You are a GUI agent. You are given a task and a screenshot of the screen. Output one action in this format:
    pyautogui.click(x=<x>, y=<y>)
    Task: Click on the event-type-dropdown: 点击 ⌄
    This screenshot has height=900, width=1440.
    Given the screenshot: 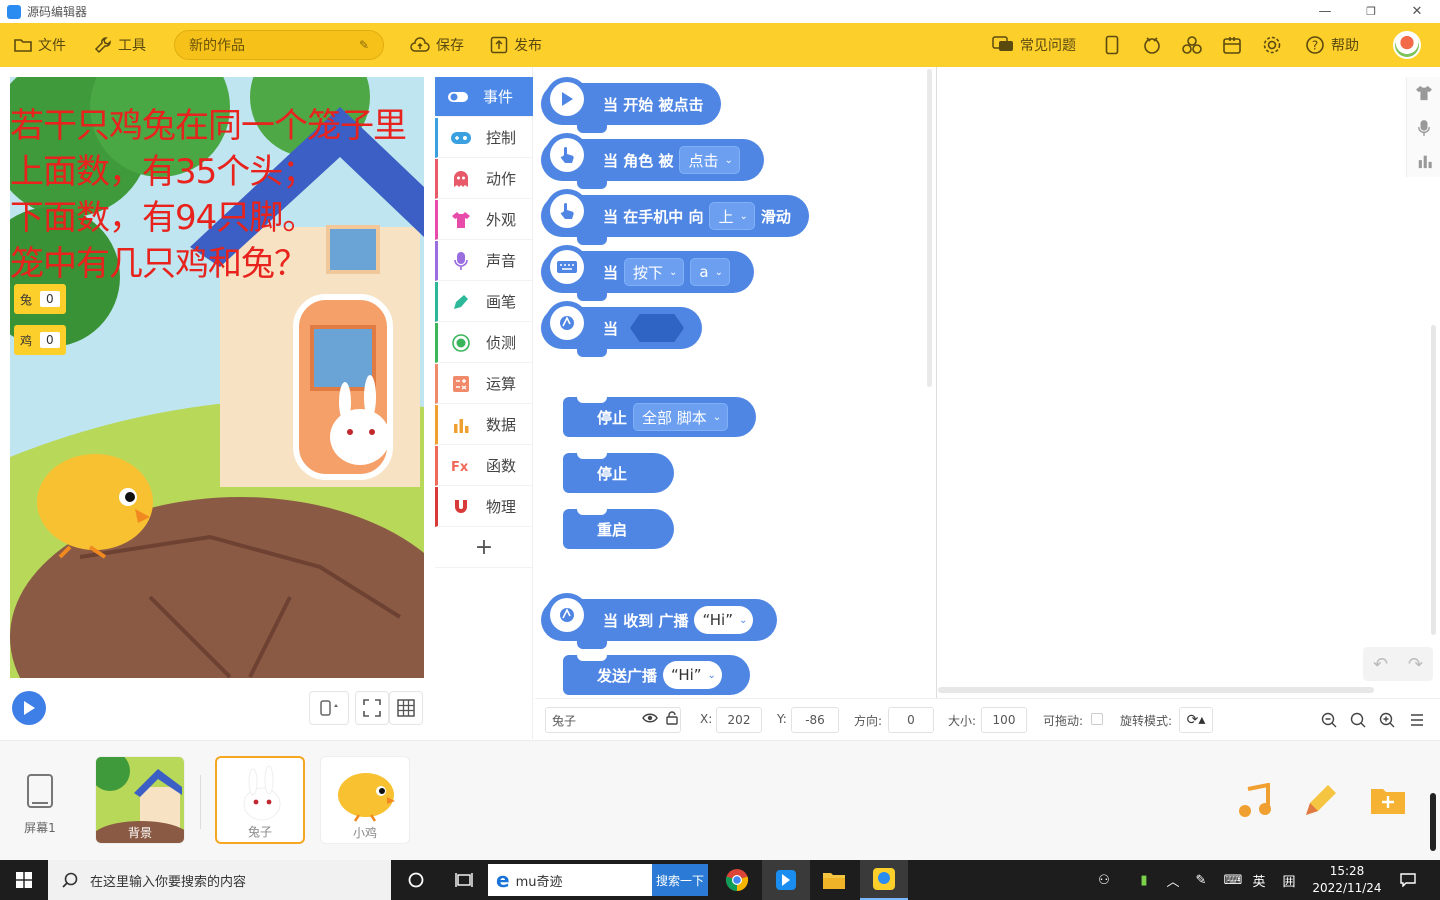 What is the action you would take?
    pyautogui.click(x=709, y=160)
    